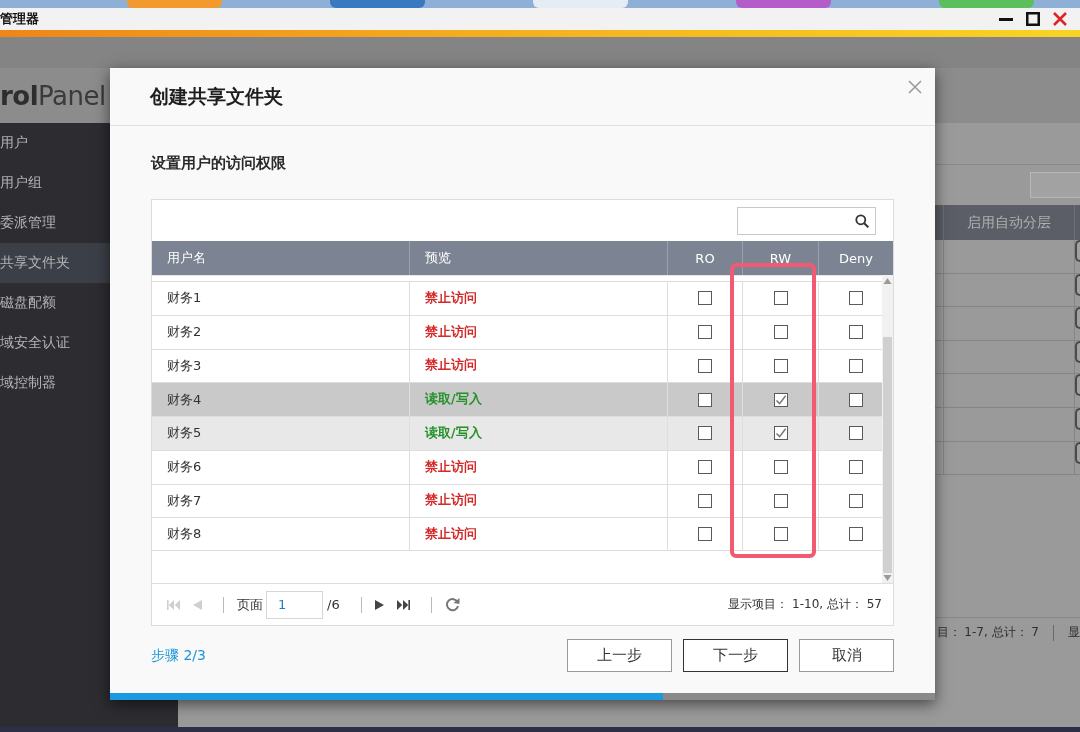  What do you see at coordinates (216, 96) in the screenshot?
I see `dialog-title: 创建共享文件夹` at bounding box center [216, 96].